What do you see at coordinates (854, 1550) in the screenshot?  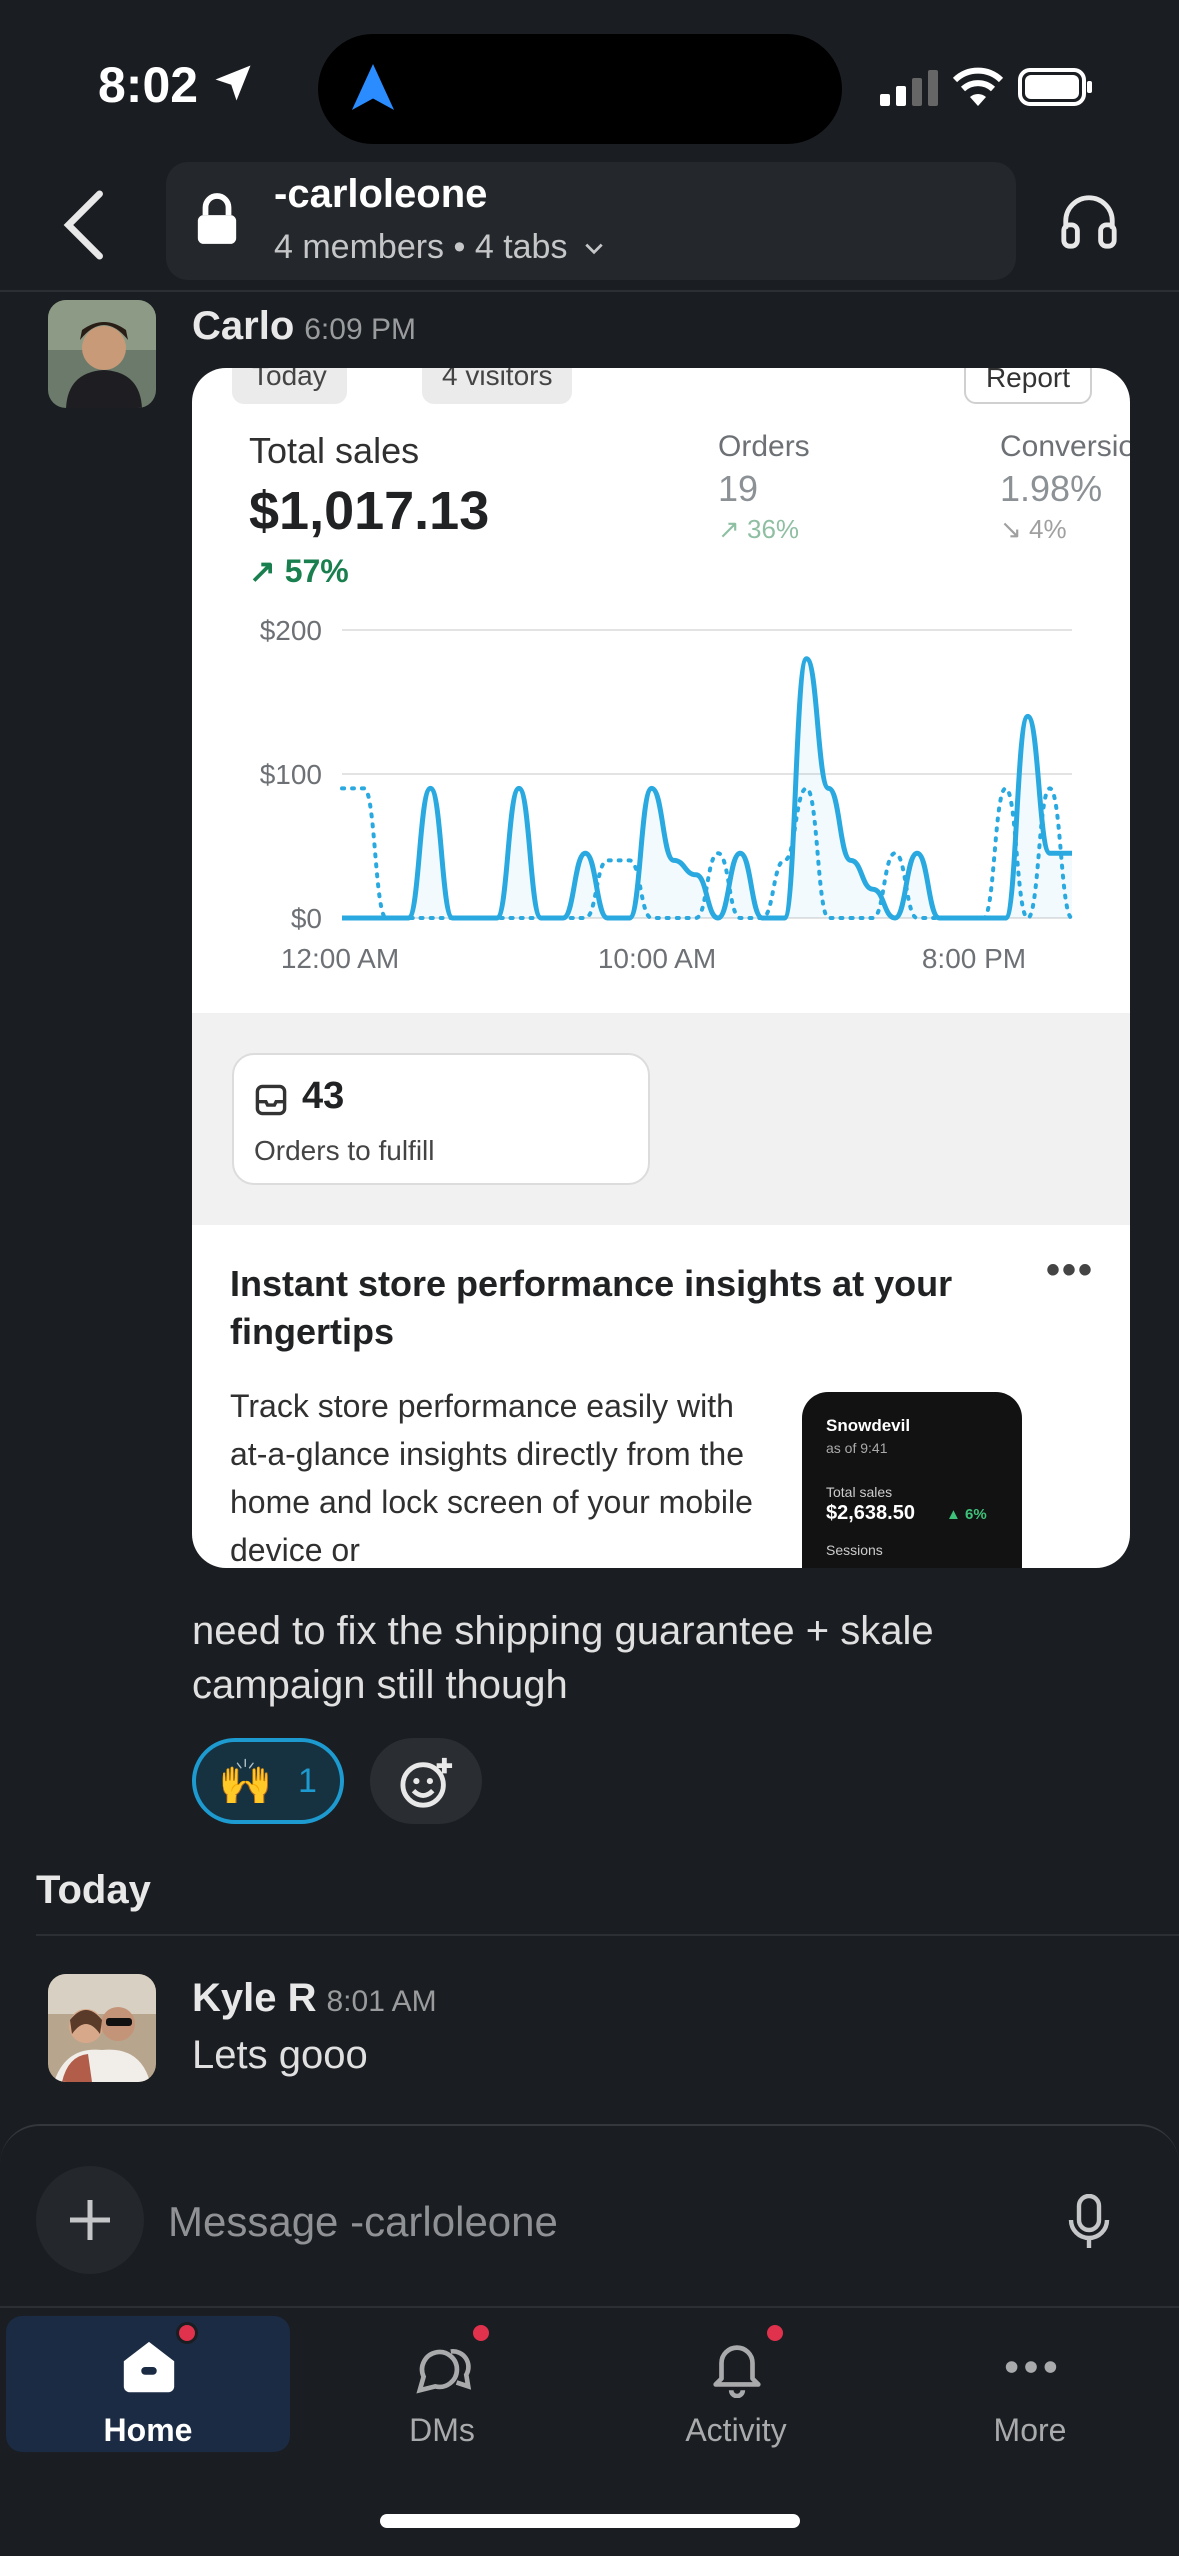 I see `widget-sessions-label: Sessions` at bounding box center [854, 1550].